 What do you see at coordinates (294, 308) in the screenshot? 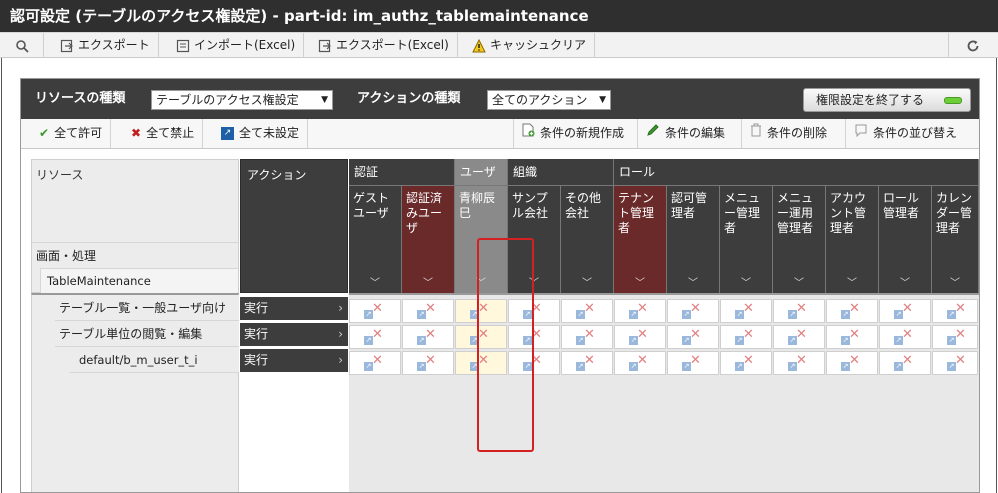
I see `action-cell-1: 実行 ›` at bounding box center [294, 308].